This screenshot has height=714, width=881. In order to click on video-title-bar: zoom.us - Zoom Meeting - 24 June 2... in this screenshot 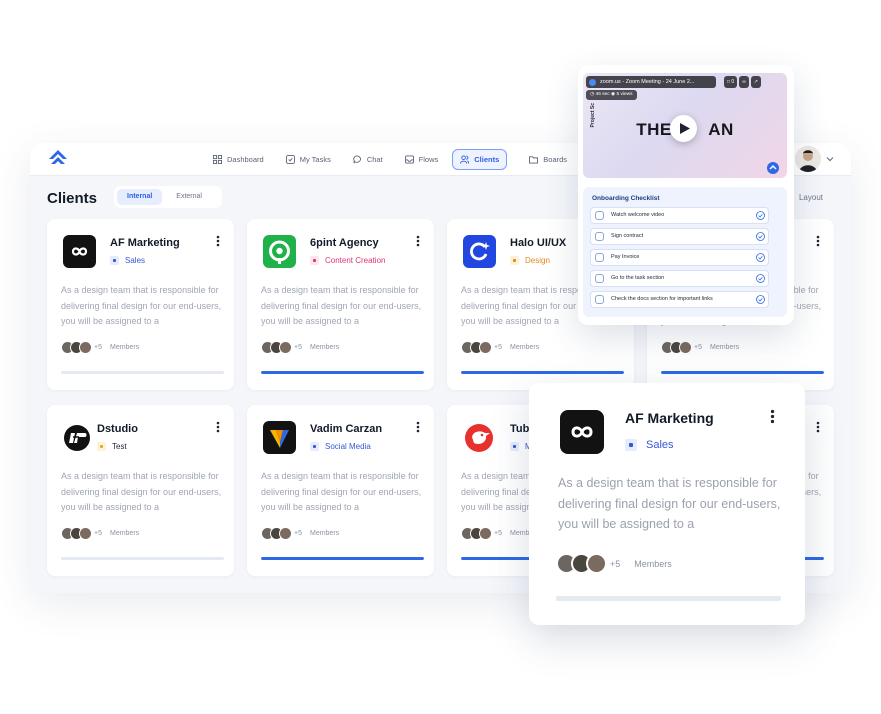, I will do `click(651, 82)`.